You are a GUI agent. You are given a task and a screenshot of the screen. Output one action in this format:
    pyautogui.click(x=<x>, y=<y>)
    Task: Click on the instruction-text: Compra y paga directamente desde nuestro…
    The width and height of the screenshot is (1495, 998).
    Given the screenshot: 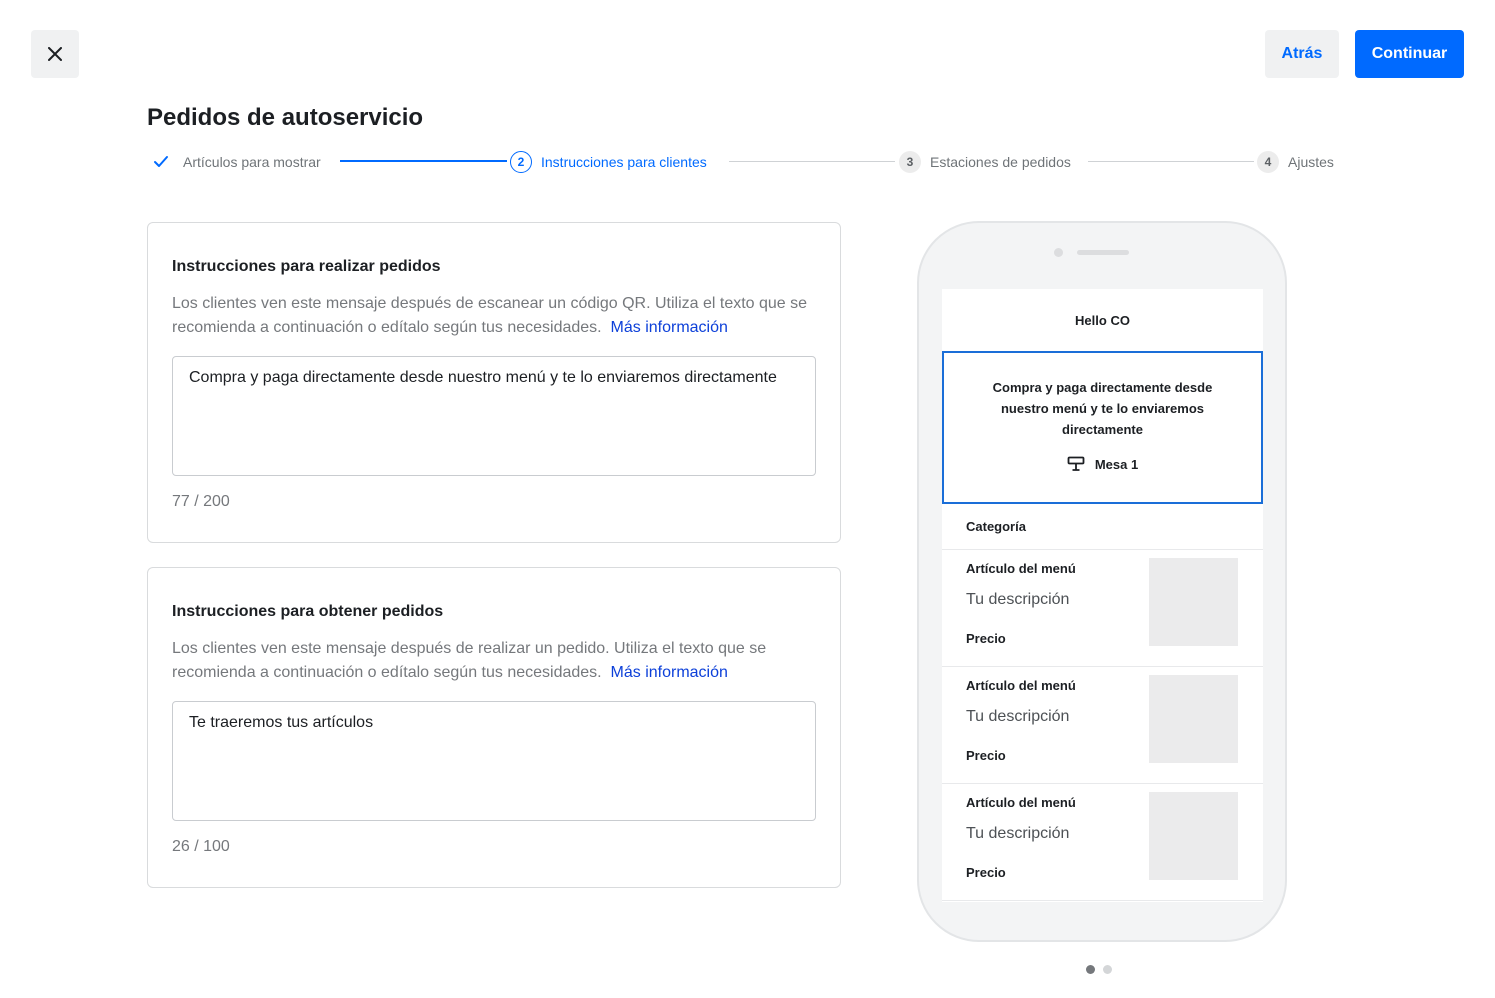 What is the action you would take?
    pyautogui.click(x=1102, y=408)
    